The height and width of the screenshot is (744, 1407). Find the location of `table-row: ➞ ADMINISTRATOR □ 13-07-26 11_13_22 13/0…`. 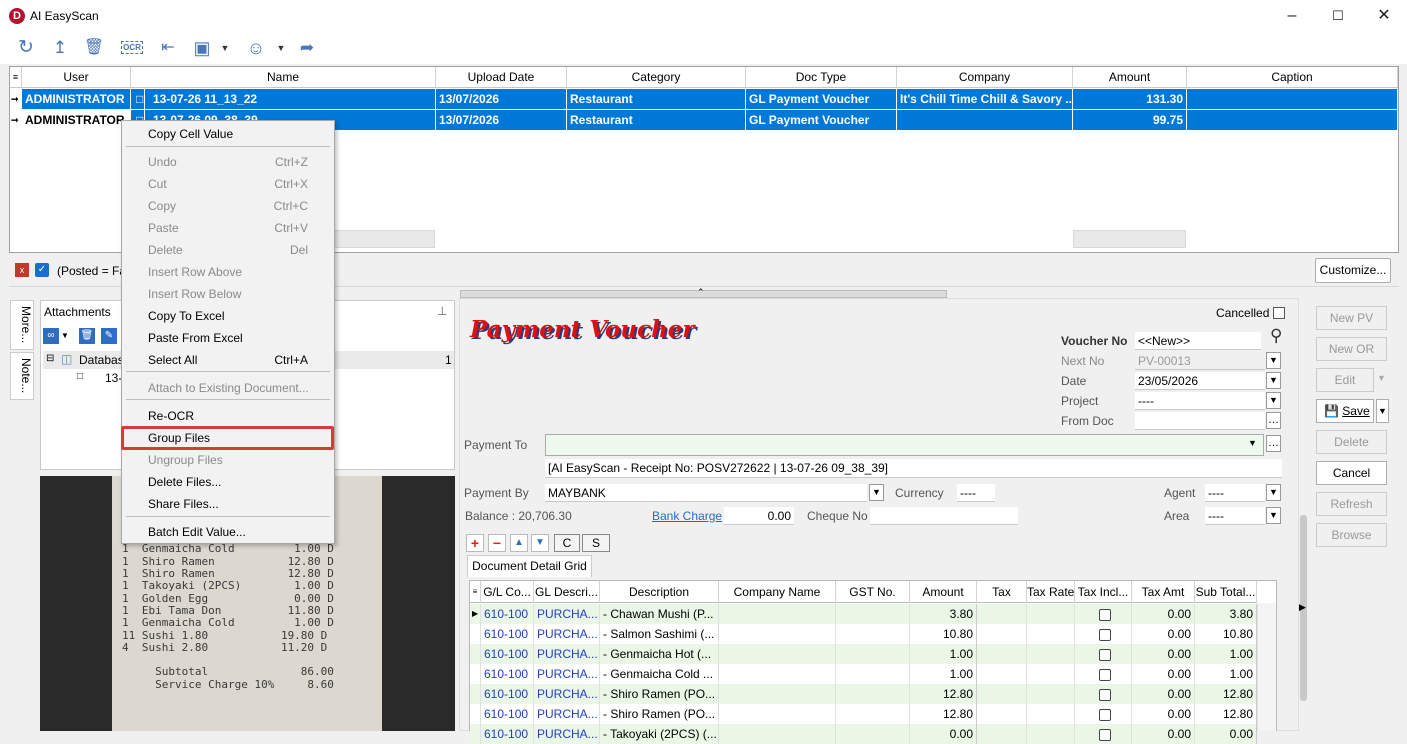

table-row: ➞ ADMINISTRATOR □ 13-07-26 11_13_22 13/0… is located at coordinates (704, 99).